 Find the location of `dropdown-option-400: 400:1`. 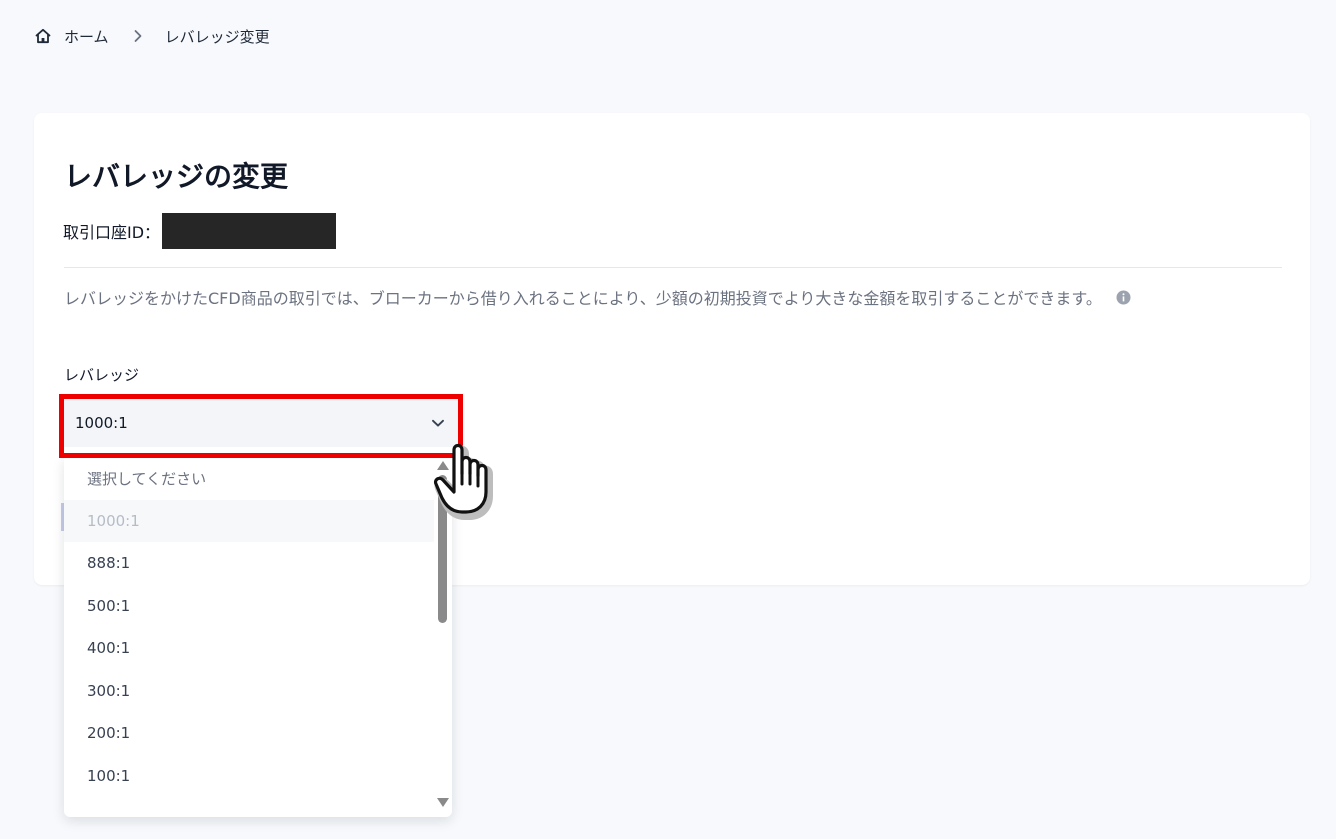

dropdown-option-400: 400:1 is located at coordinates (249, 648).